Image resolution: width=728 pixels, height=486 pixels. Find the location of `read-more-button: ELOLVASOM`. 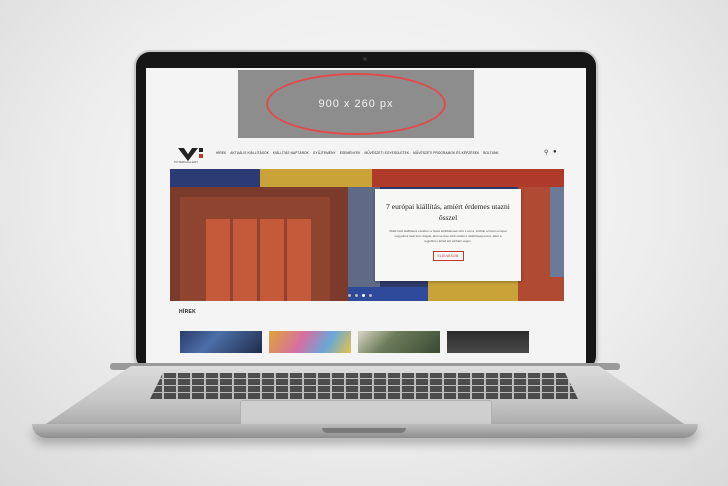

read-more-button: ELOLVASOM is located at coordinates (448, 256).